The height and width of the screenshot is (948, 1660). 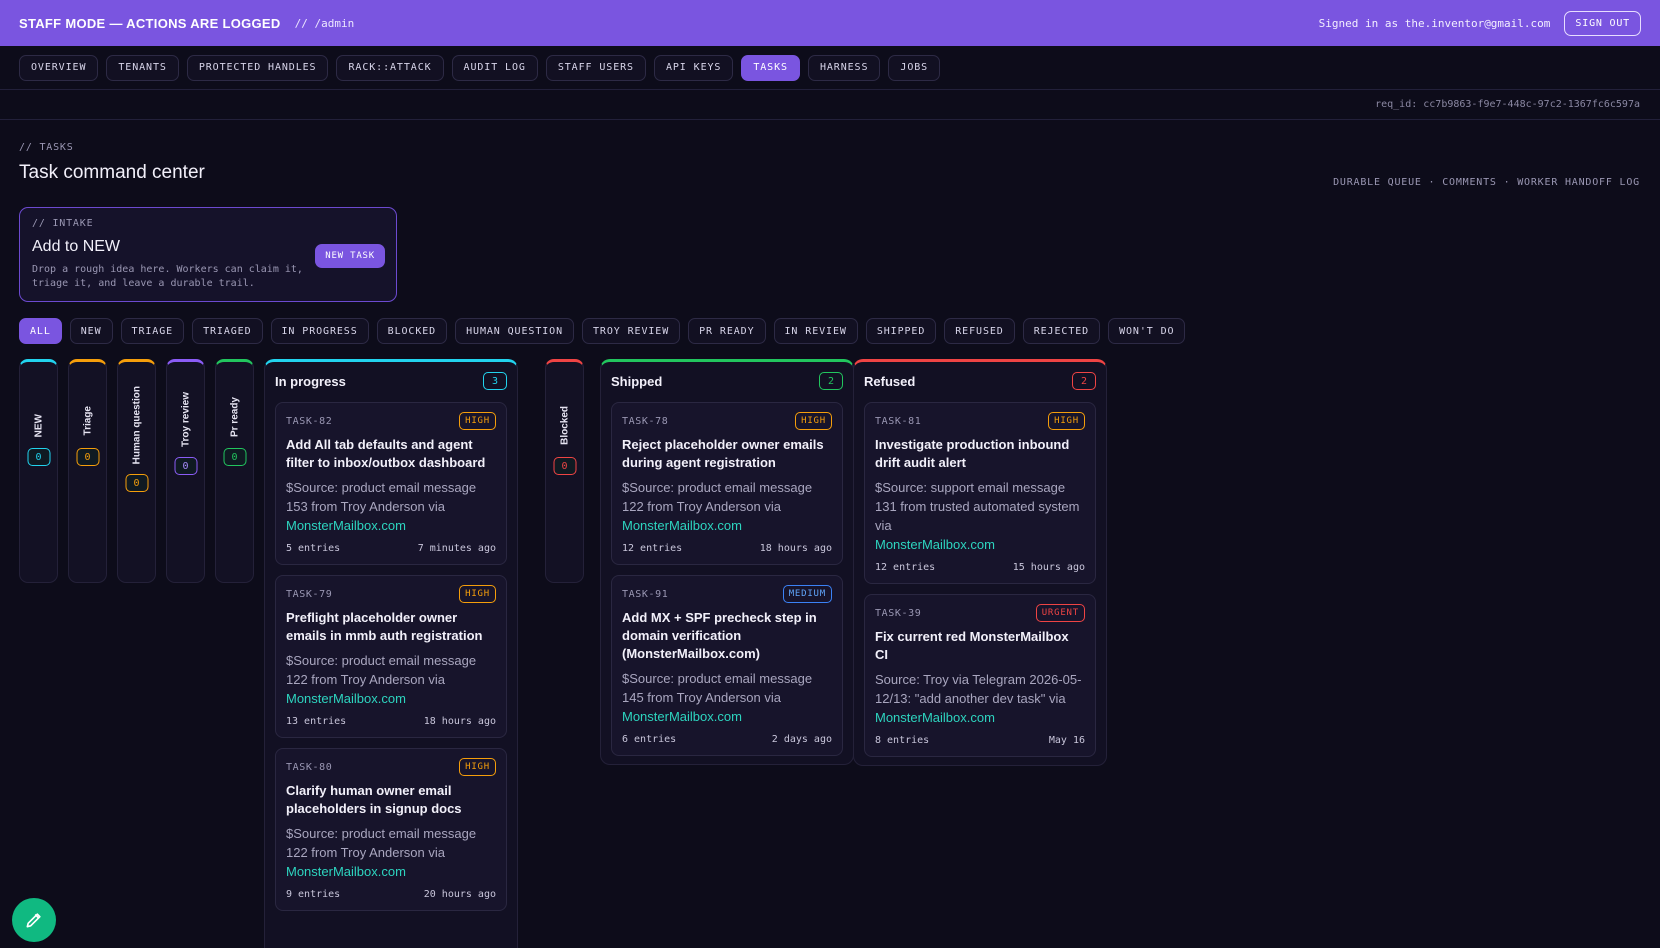 What do you see at coordinates (495, 381) in the screenshot?
I see `column-count: 3` at bounding box center [495, 381].